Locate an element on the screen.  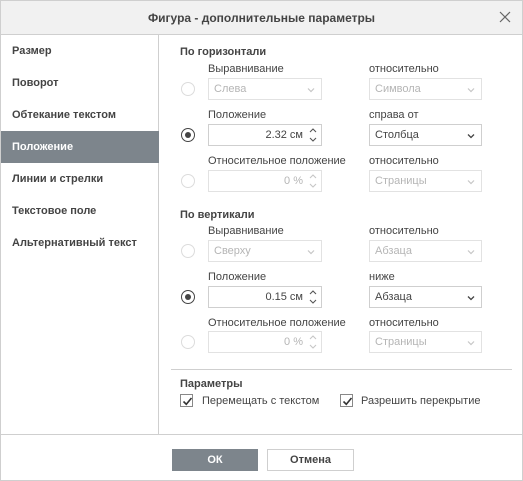
sidebar-item-position: Положение is located at coordinates (80, 147).